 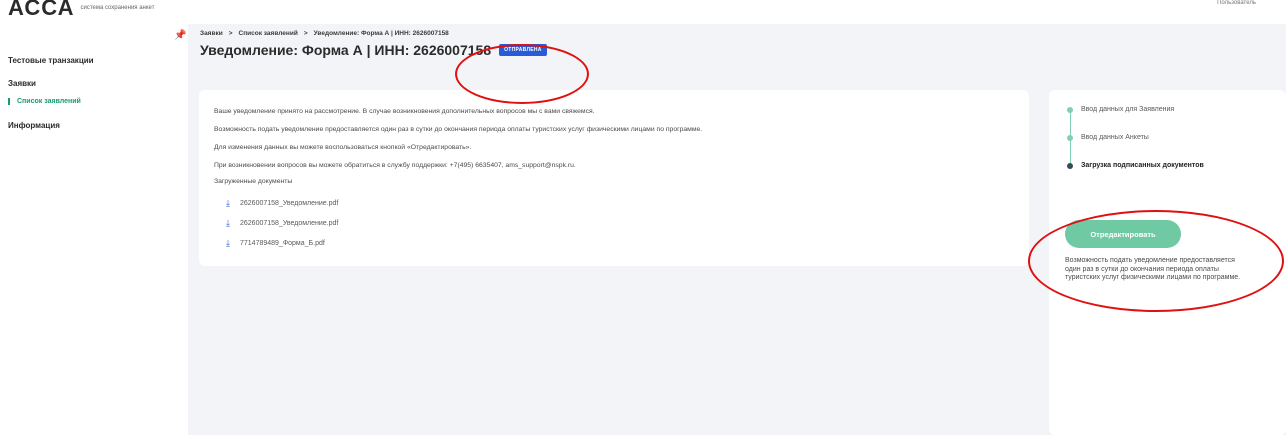 I want to click on sidebar-item-test-transactions: Тестовые транзакции, so click(x=51, y=60).